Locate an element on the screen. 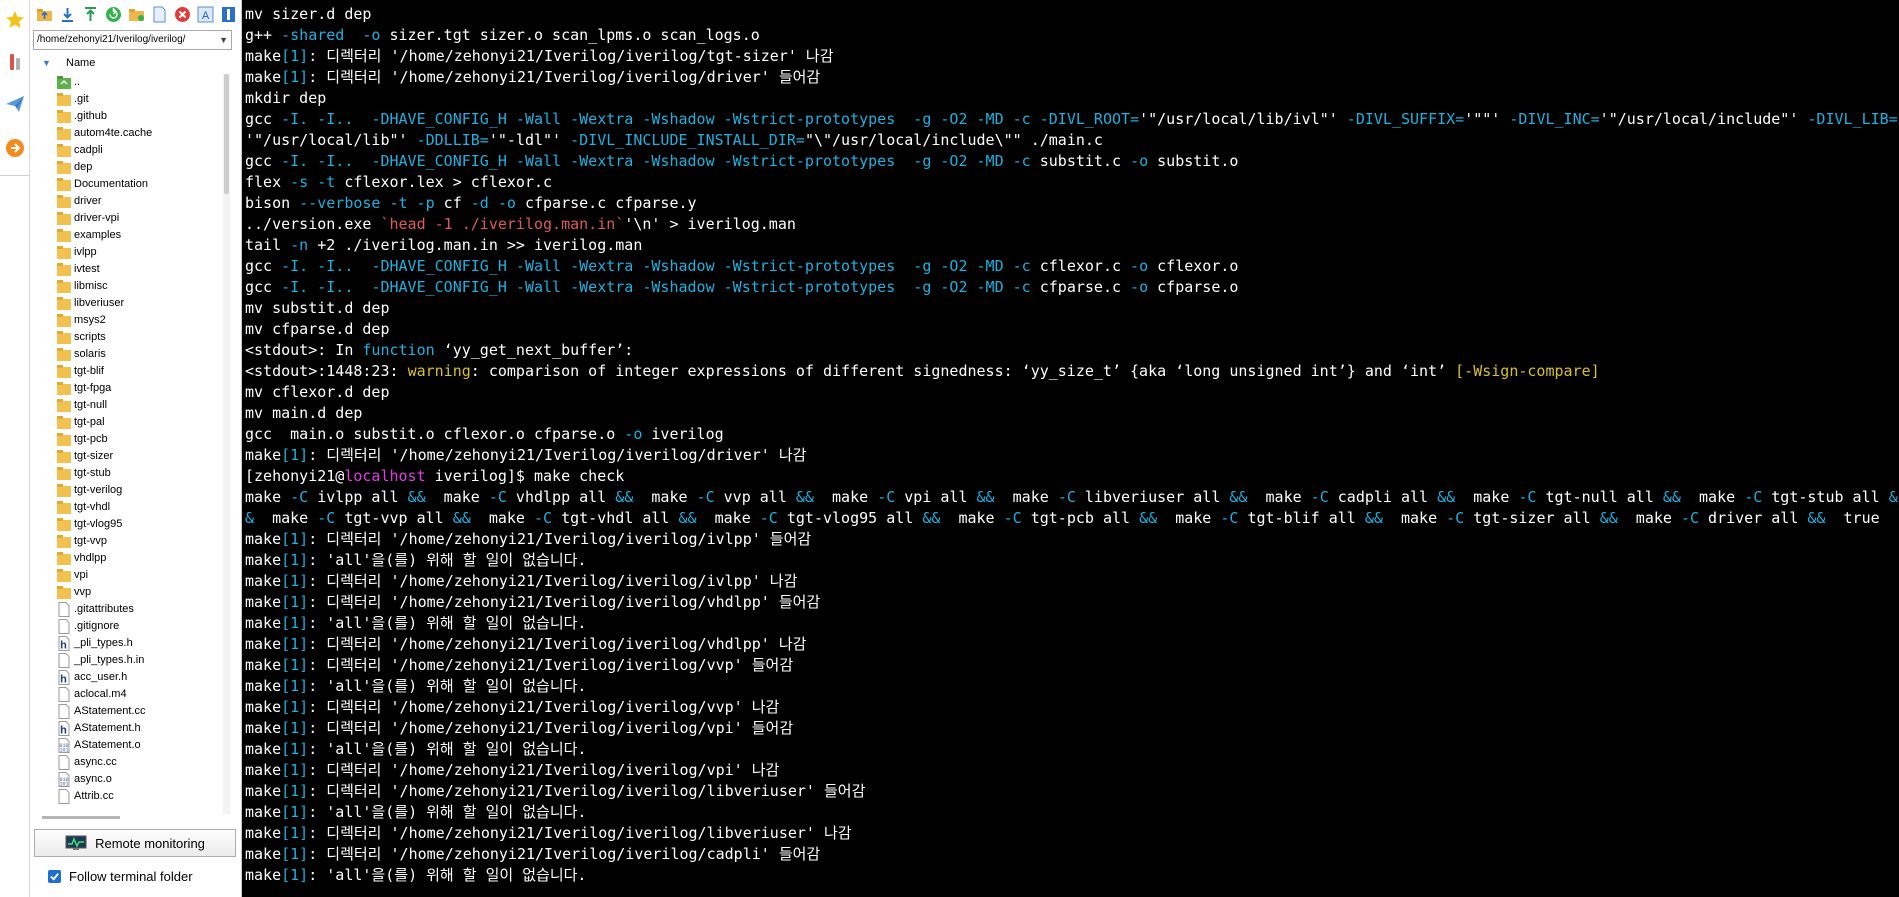  tree-item: dep is located at coordinates (130, 167).